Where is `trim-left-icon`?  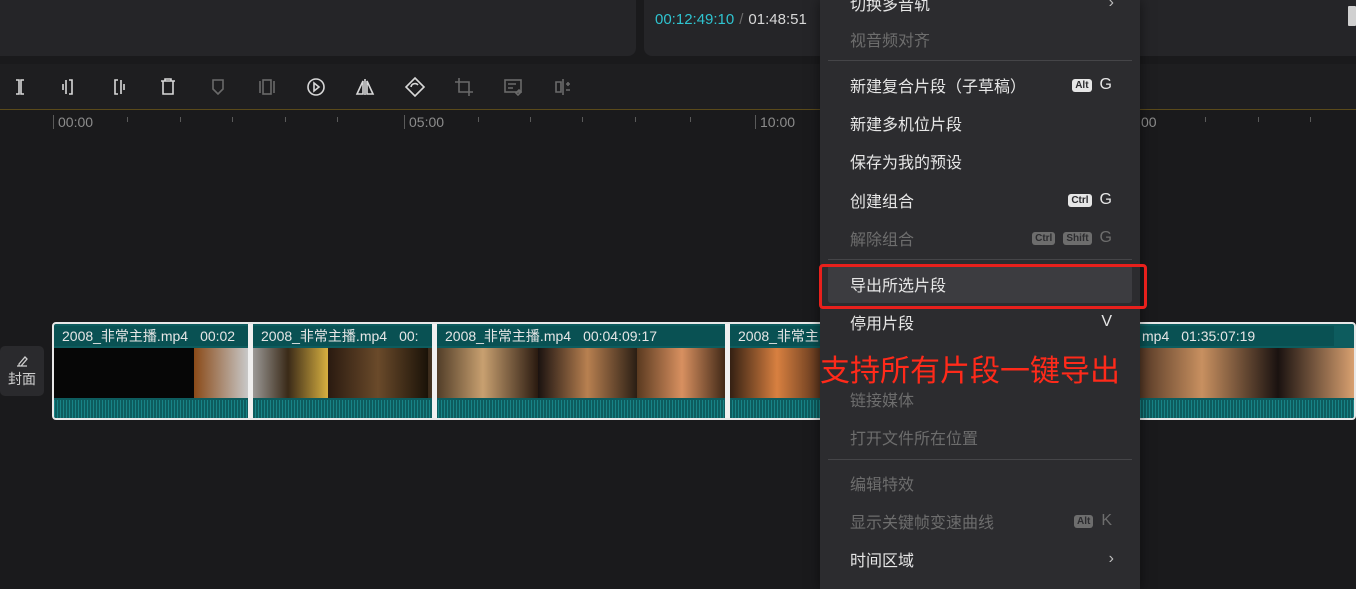 trim-left-icon is located at coordinates (69, 87).